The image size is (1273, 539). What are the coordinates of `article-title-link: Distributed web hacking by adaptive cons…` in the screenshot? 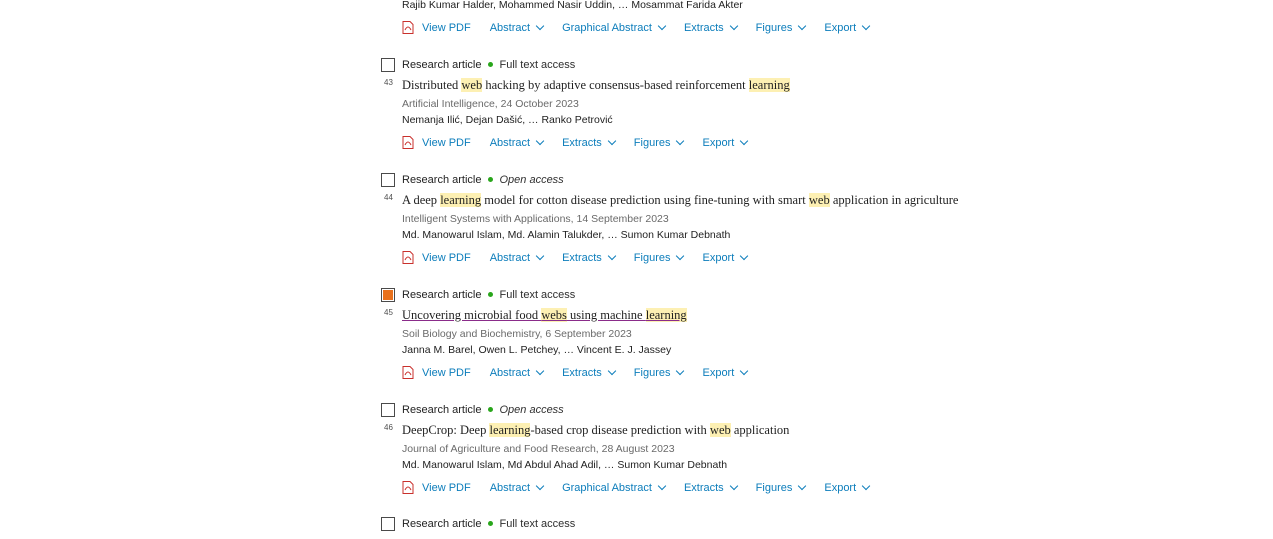 It's located at (596, 85).